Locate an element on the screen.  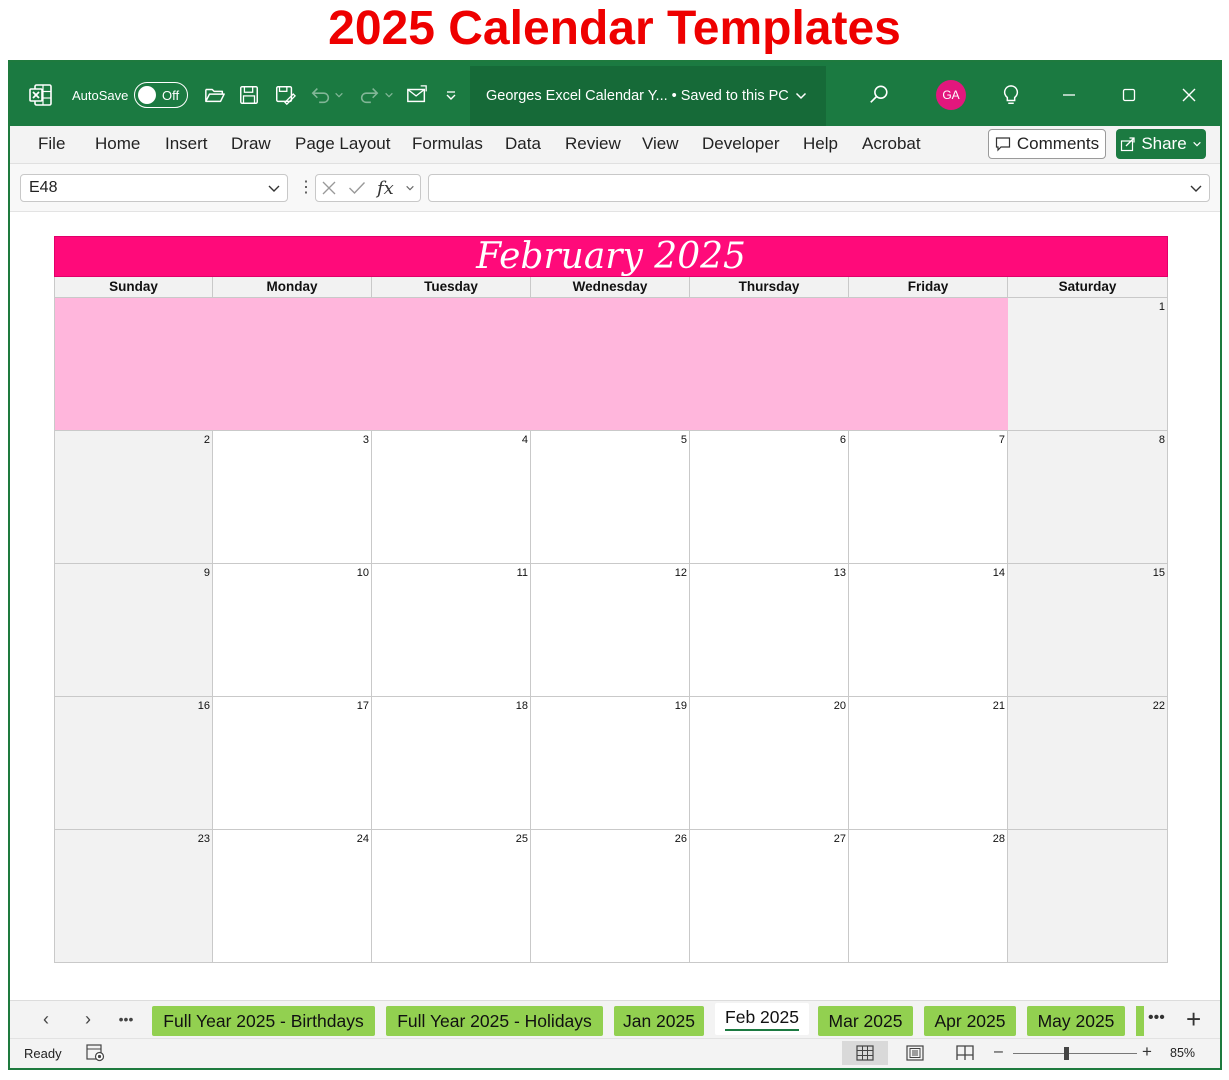
enter-icon is located at coordinates (357, 188).